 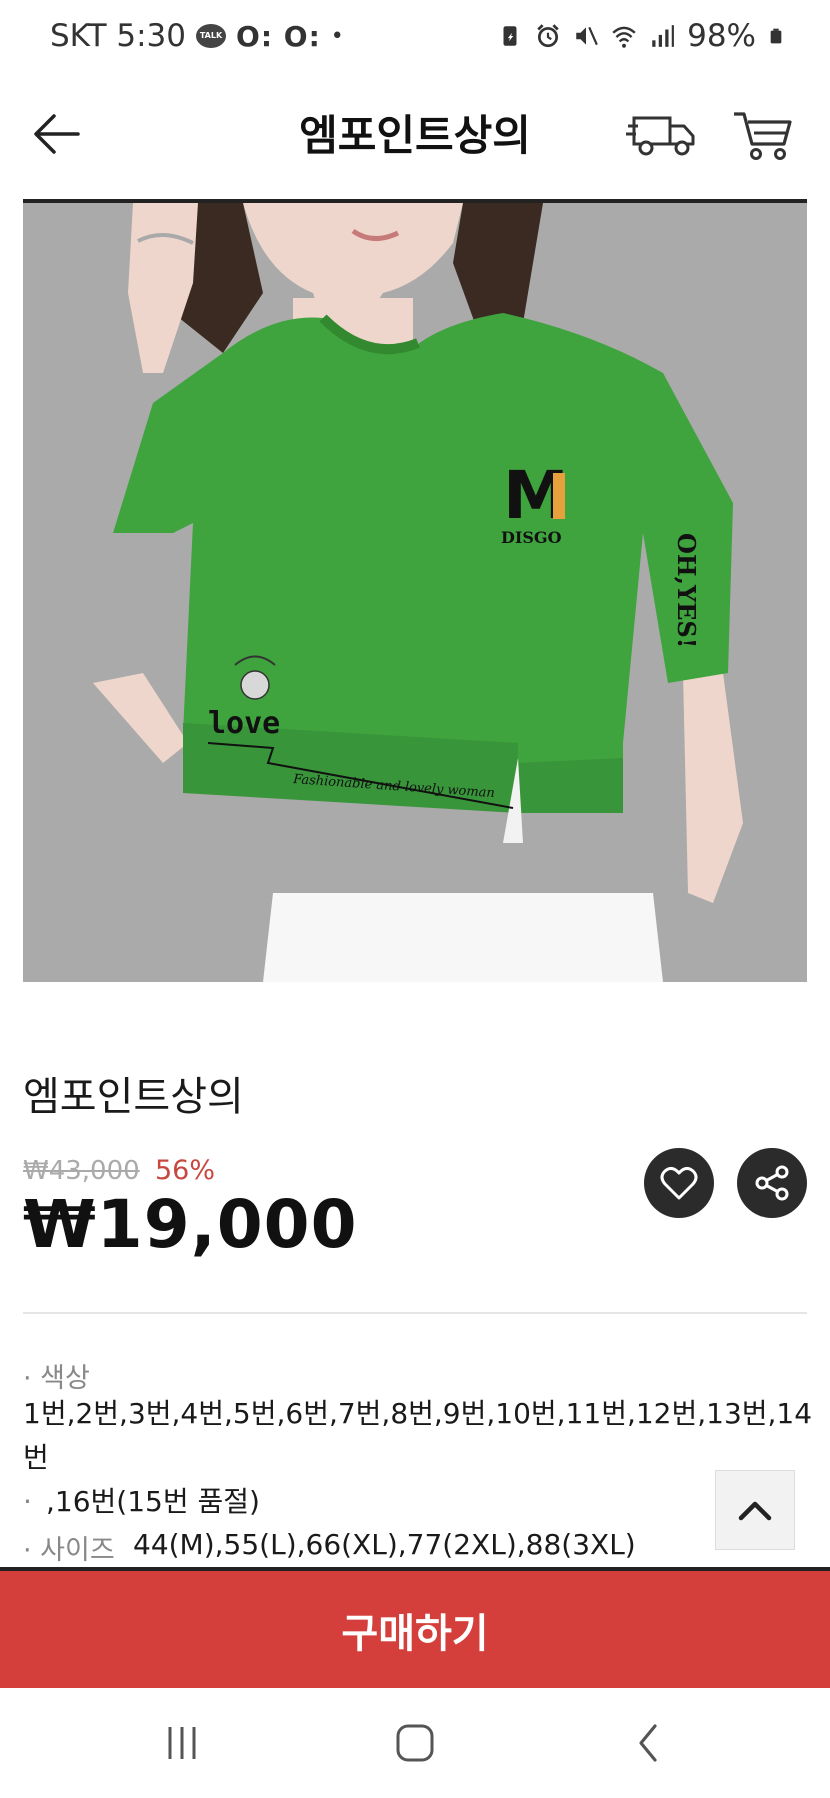 I want to click on carrier-time: SKT 5:30, so click(x=118, y=36).